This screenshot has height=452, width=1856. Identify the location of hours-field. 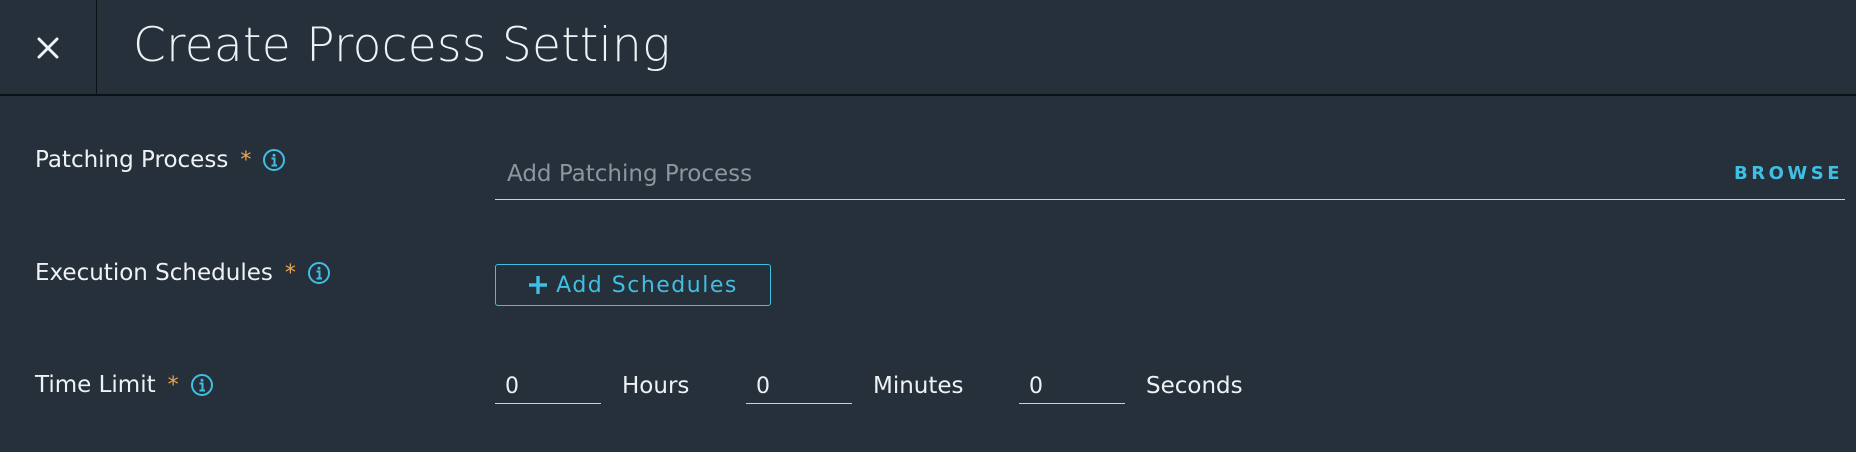
(548, 387).